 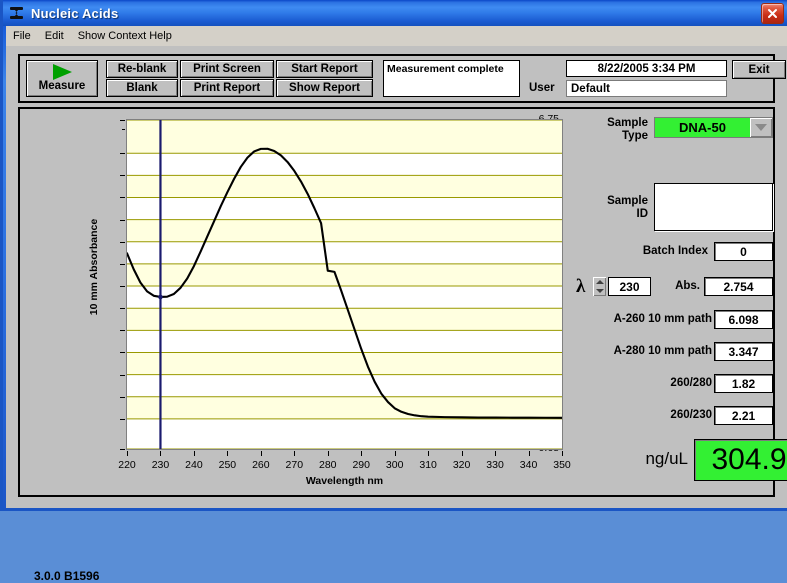 I want to click on a260-label: A-260 10 mm path, so click(x=662, y=319).